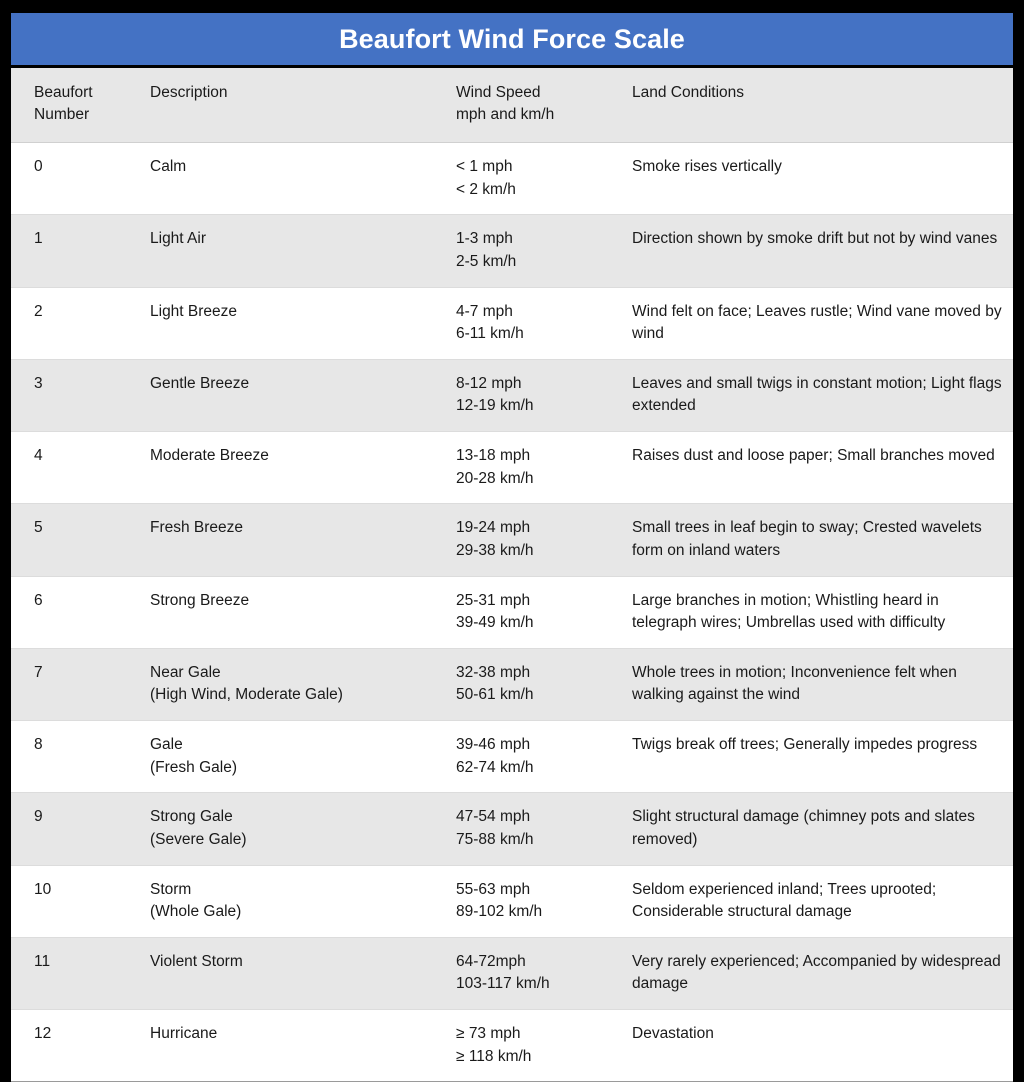 The height and width of the screenshot is (1082, 1024). I want to click on cell-beaufort-number: 11, so click(75, 974).